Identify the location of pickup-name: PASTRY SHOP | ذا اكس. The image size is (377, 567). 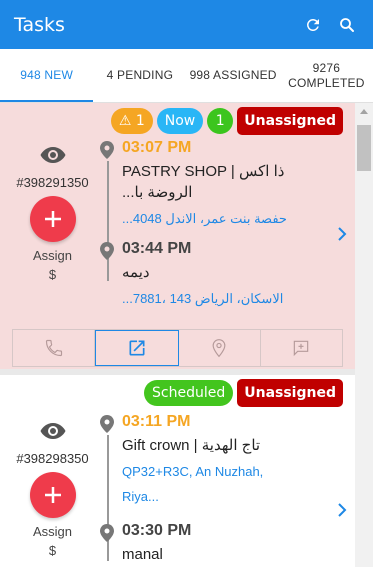
(203, 171).